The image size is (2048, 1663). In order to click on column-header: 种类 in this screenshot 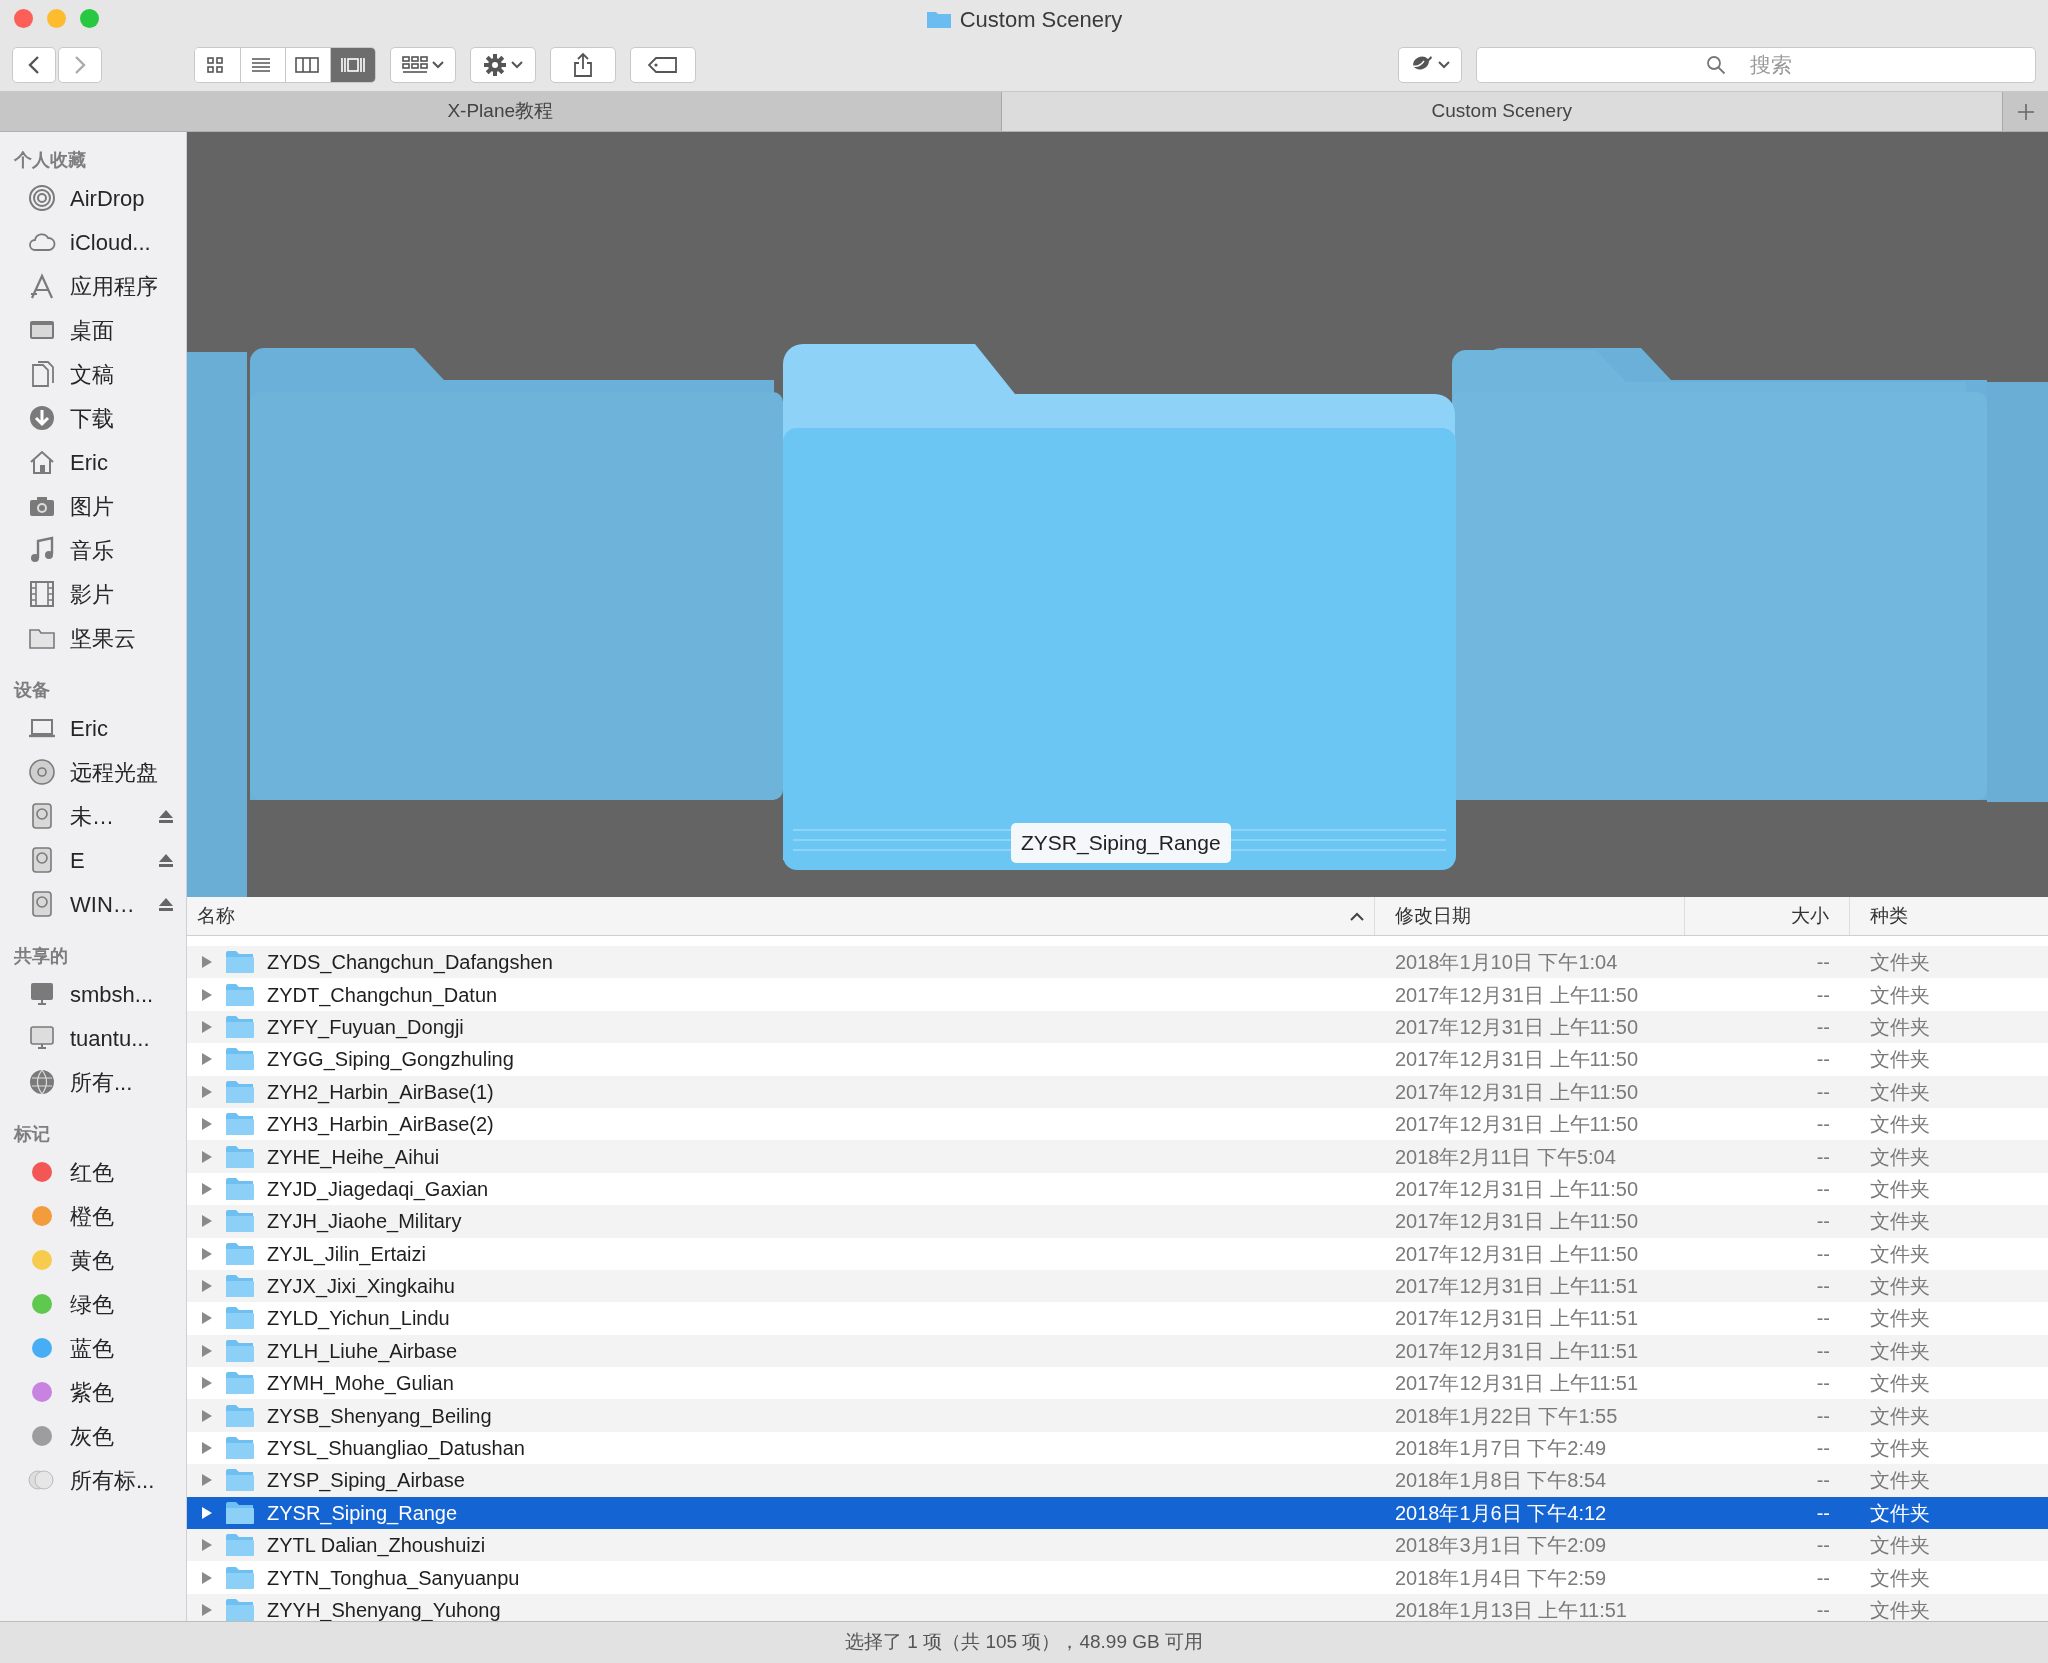, I will do `click(1889, 916)`.